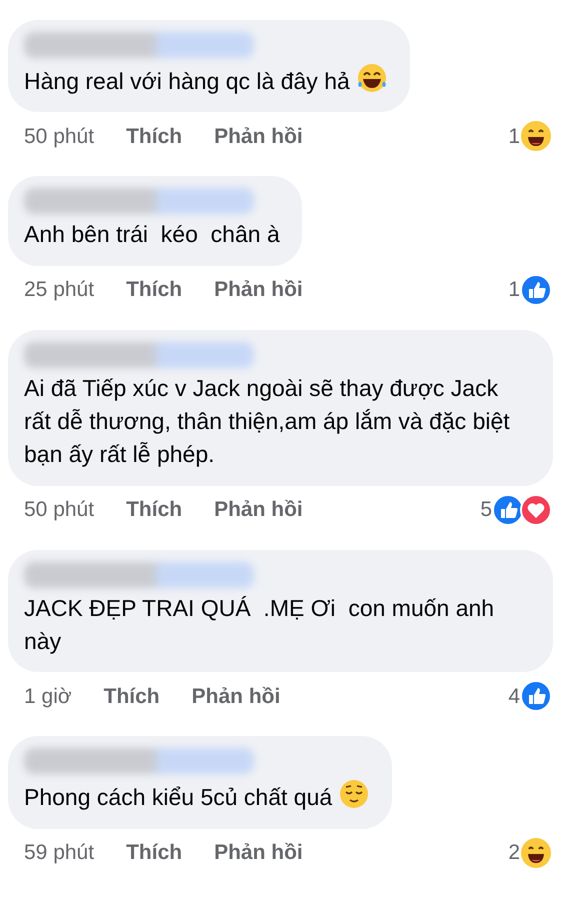 The height and width of the screenshot is (905, 580). What do you see at coordinates (267, 421) in the screenshot?
I see `comment-text: Ai đã Tiếp xúc v Jack ngoài sẽ thay được Jack rất dễ thương, thân thiện,am áp lắm và đặc biệt bạn ấy rất lễ phép.` at bounding box center [267, 421].